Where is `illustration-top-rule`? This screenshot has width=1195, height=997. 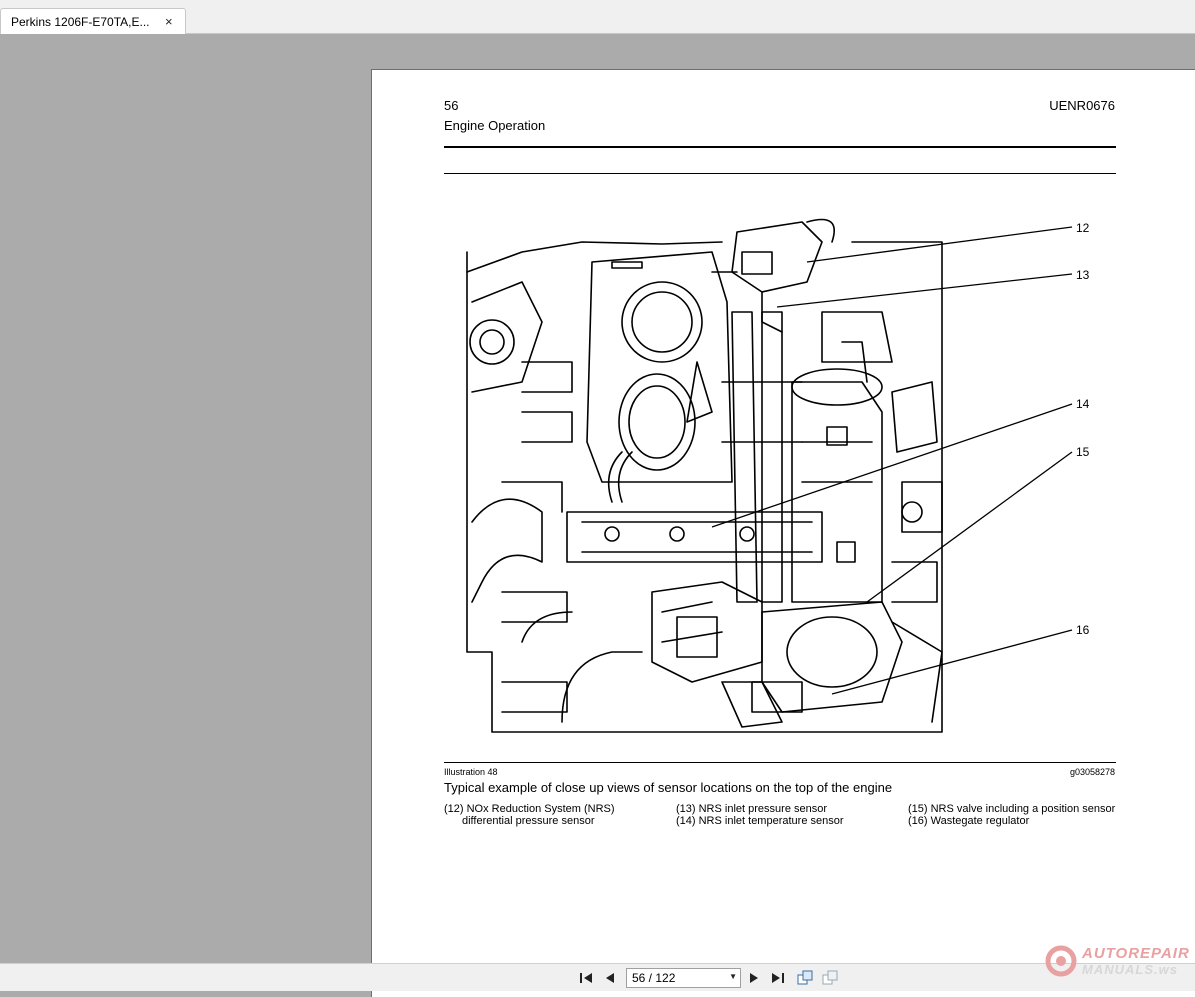 illustration-top-rule is located at coordinates (780, 173).